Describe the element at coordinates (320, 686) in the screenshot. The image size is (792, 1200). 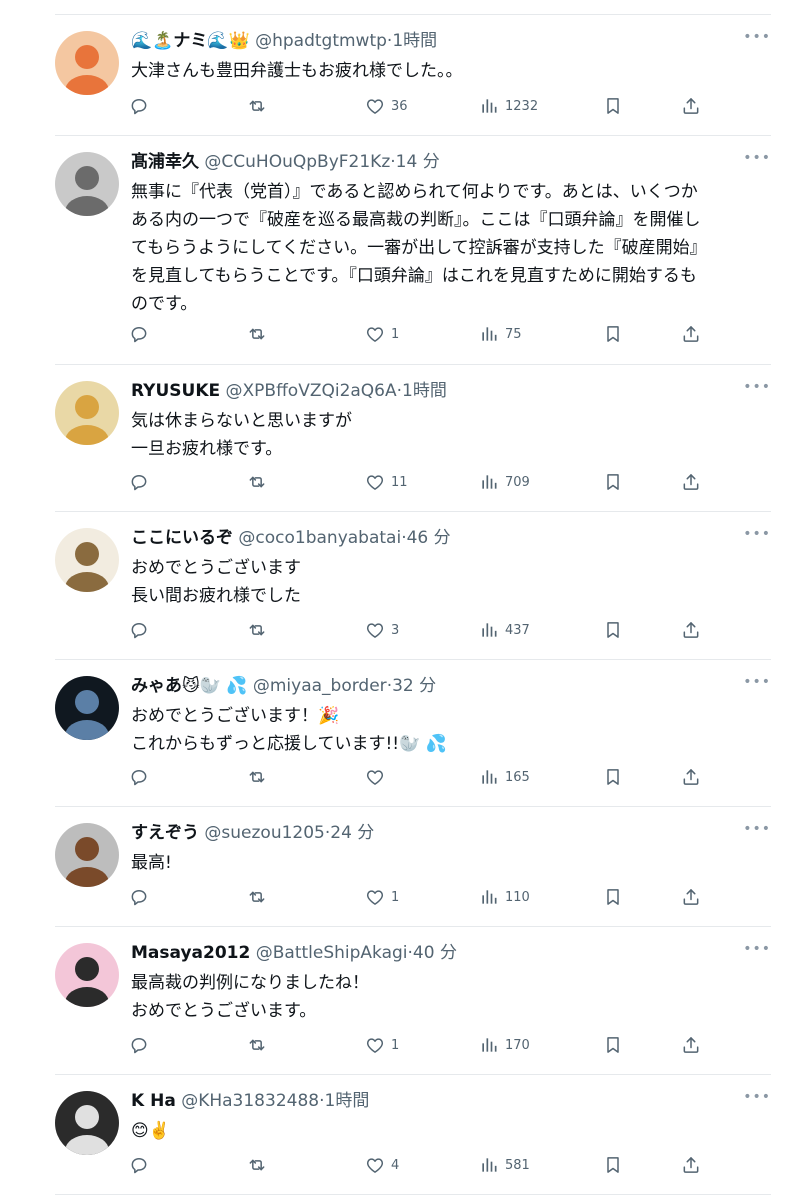
I see `user-handle: @miyaa_border` at that location.